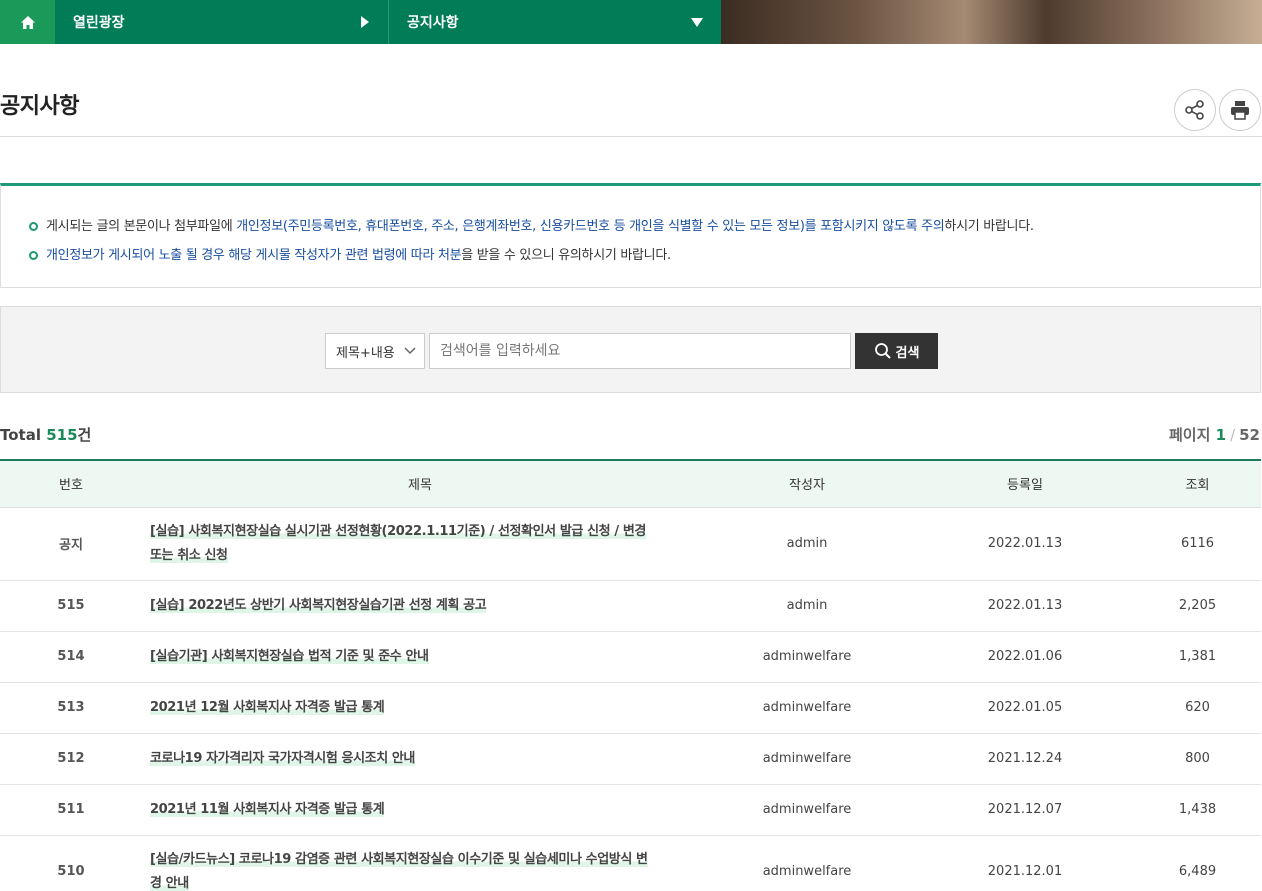 This screenshot has height=891, width=1262. What do you see at coordinates (71, 810) in the screenshot?
I see `row-number: 511` at bounding box center [71, 810].